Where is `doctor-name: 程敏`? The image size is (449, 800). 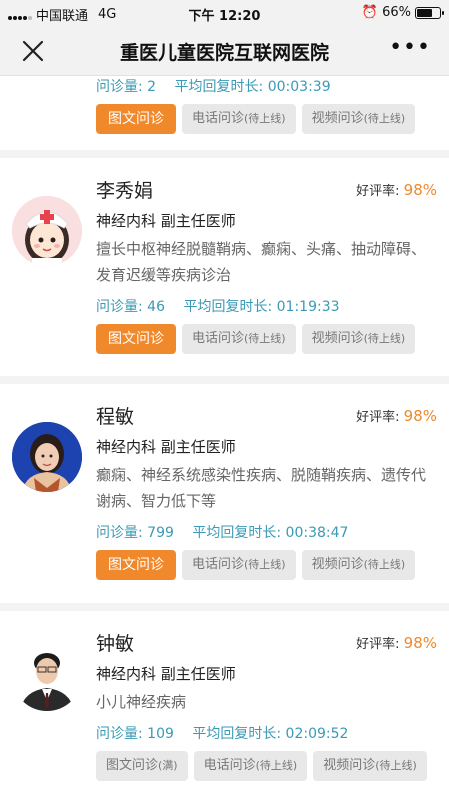 doctor-name: 程敏 is located at coordinates (115, 417).